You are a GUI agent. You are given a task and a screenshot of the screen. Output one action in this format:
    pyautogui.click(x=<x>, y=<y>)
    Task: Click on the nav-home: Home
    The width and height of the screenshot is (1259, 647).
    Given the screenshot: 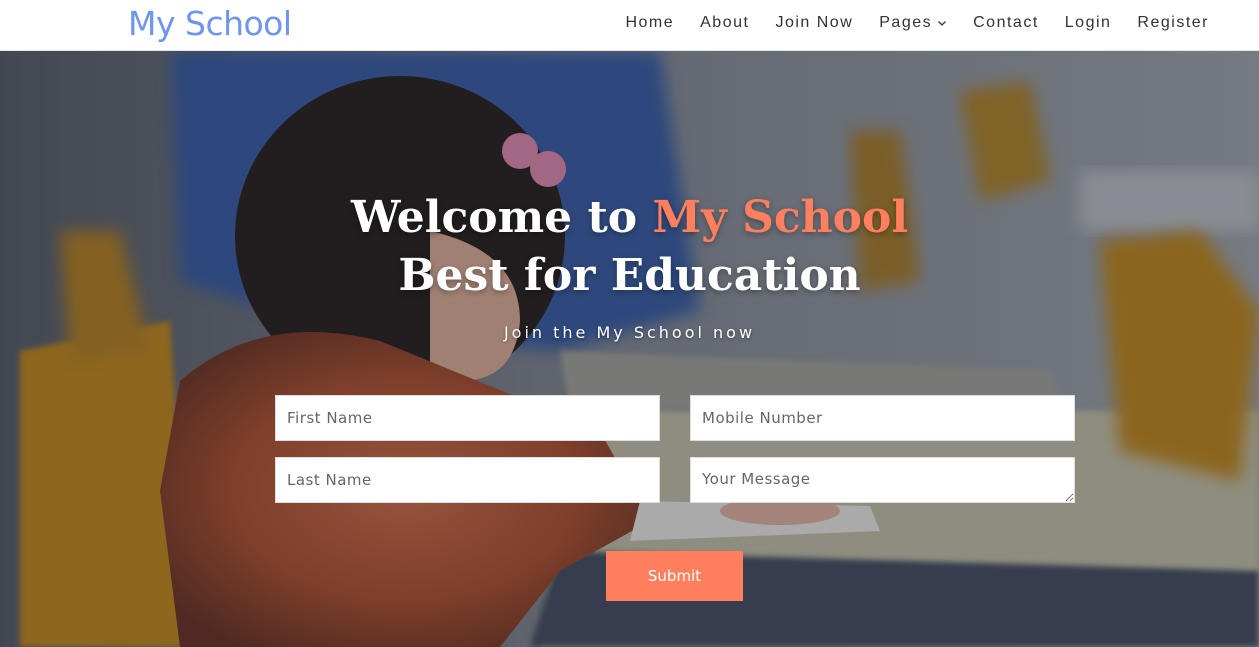 What is the action you would take?
    pyautogui.click(x=649, y=23)
    